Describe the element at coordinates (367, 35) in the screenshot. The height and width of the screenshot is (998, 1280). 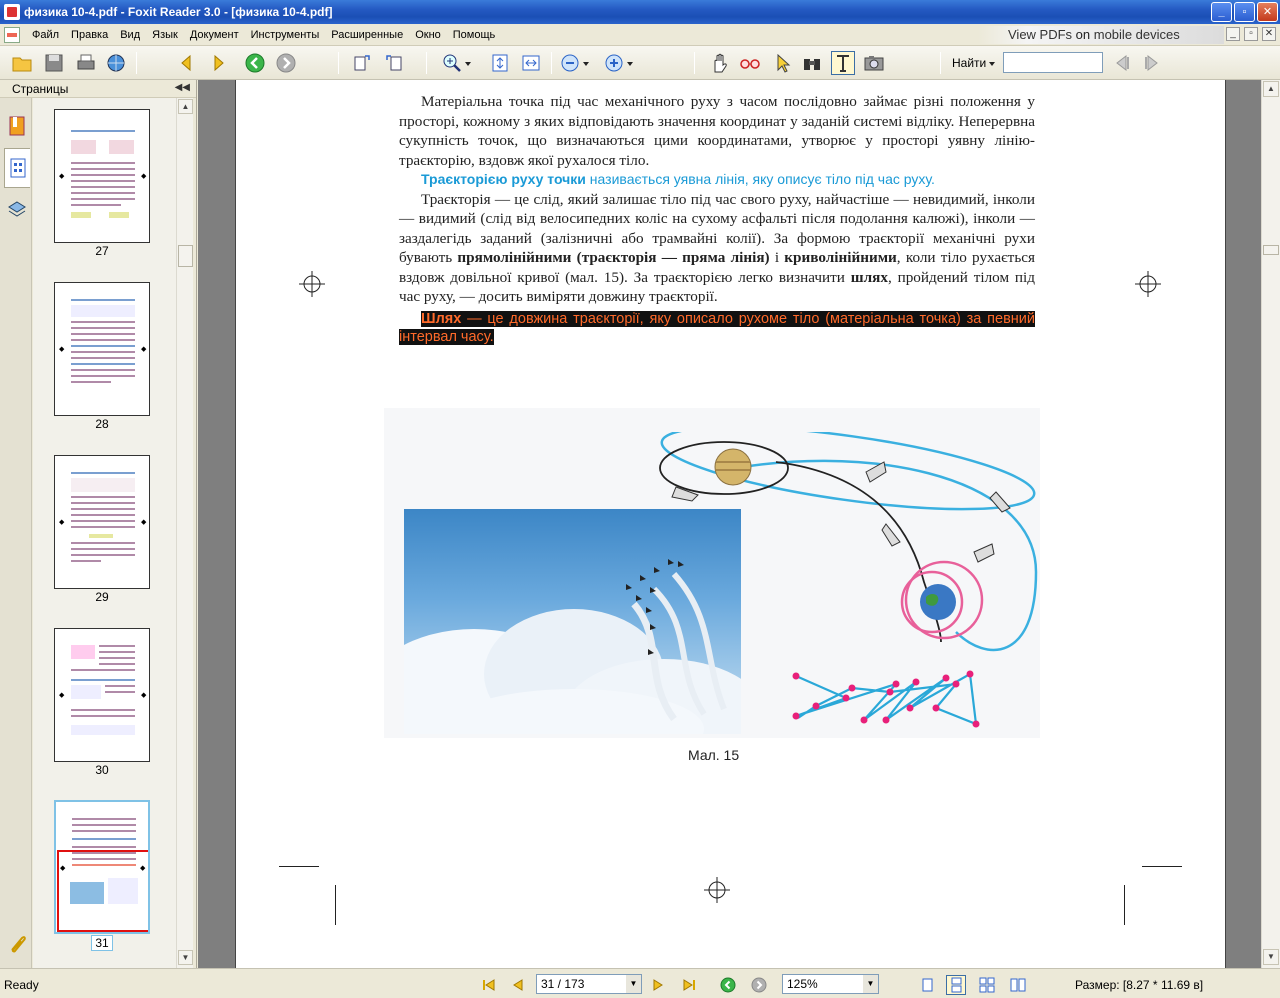
I see `menu-advanced: Расширенные` at that location.